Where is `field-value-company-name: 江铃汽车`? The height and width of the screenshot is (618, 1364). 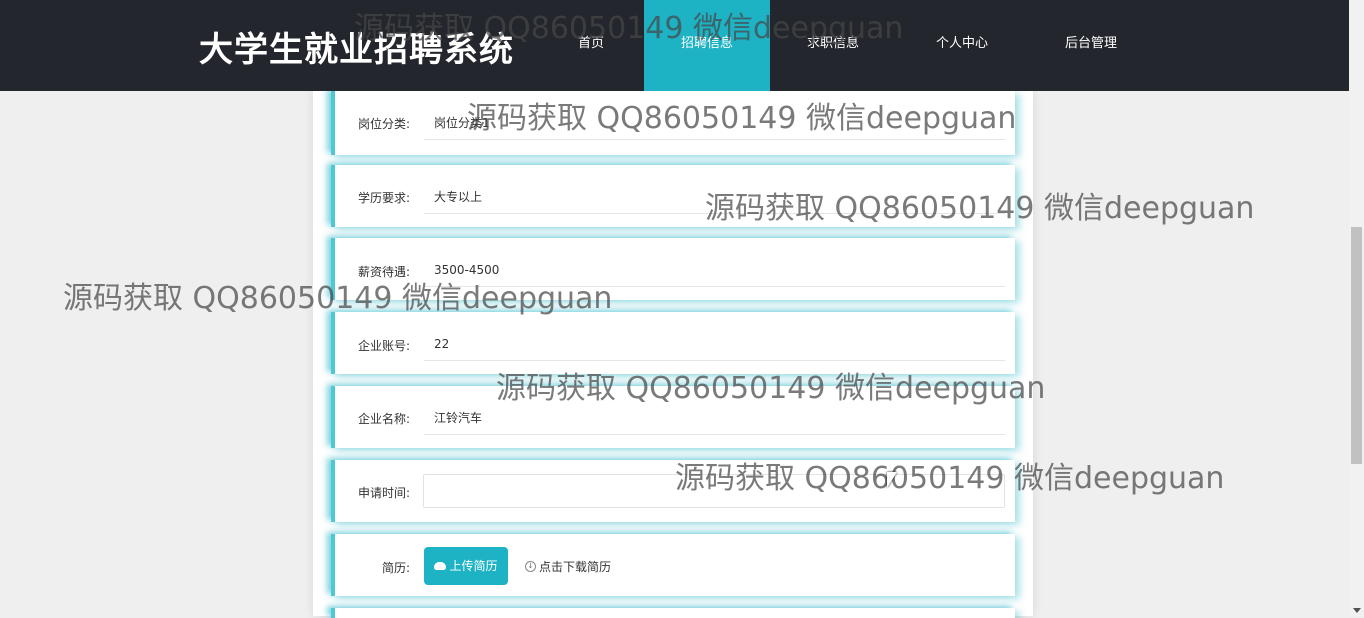 field-value-company-name: 江铃汽车 is located at coordinates (714, 418).